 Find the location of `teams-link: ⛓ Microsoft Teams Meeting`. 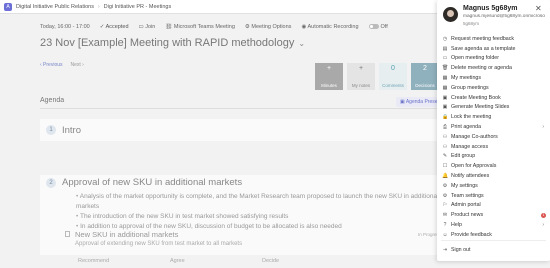

teams-link: ⛓ Microsoft Teams Meeting is located at coordinates (200, 27).